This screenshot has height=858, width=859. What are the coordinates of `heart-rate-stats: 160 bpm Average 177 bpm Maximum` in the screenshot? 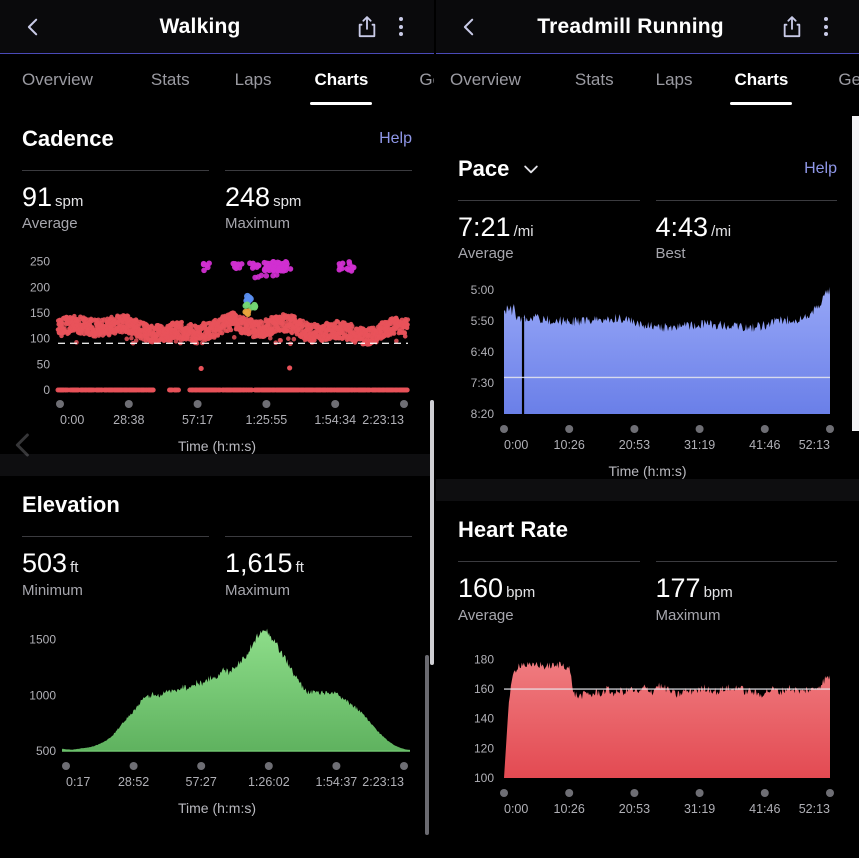 It's located at (647, 592).